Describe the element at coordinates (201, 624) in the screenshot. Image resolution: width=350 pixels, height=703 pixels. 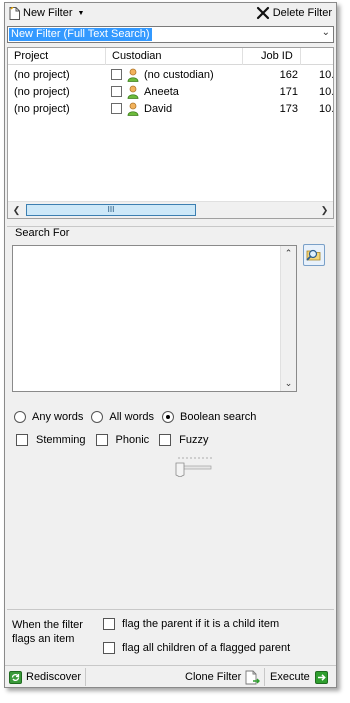
I see `checkbox-label: flag the parent if it is a child item` at that location.